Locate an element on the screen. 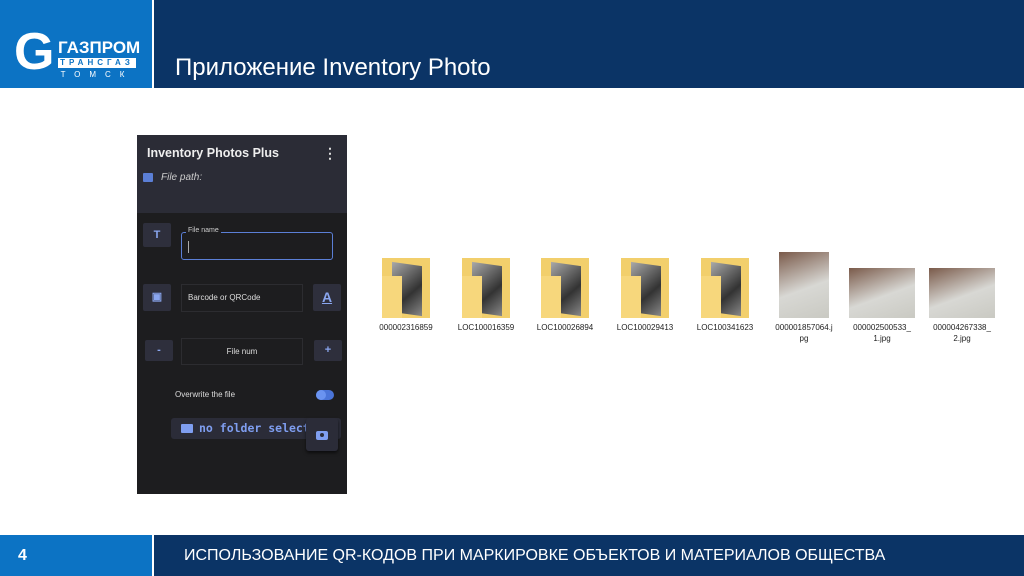  slide-title: Приложение Inventory Photo is located at coordinates (333, 67).